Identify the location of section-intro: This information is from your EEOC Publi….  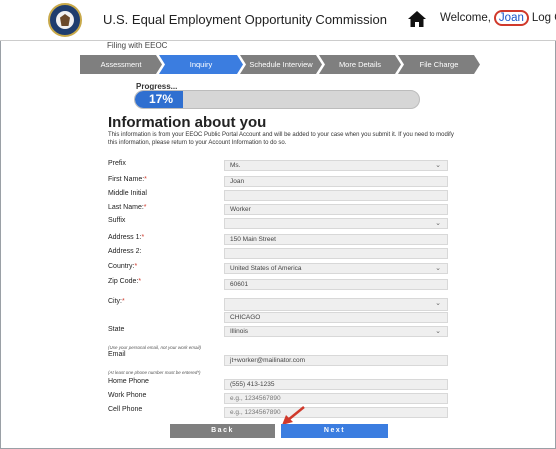
(281, 139).